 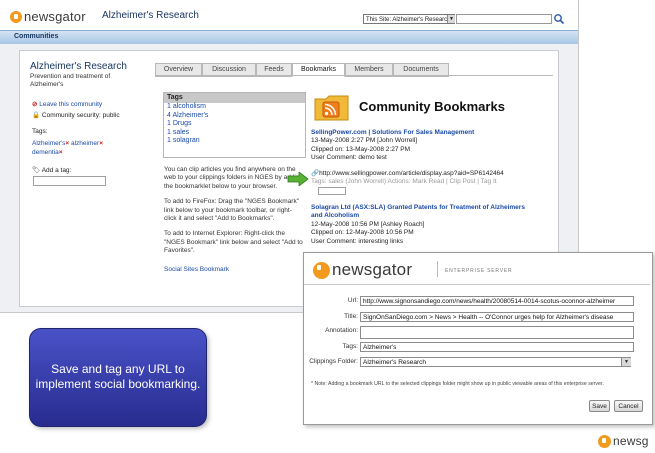 I want to click on tag-count-item: 1 solagran, so click(x=234, y=141).